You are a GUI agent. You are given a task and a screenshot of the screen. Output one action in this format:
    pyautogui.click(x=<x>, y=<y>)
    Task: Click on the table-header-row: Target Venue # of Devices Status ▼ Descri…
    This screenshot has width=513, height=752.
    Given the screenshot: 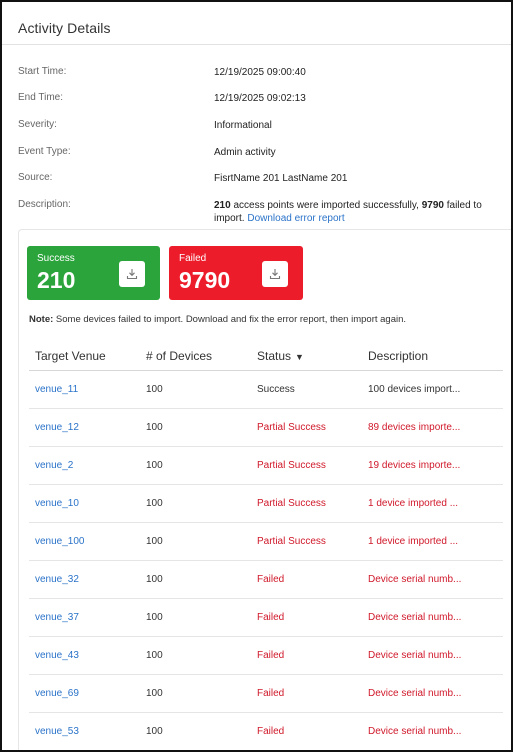 What is the action you would take?
    pyautogui.click(x=266, y=356)
    